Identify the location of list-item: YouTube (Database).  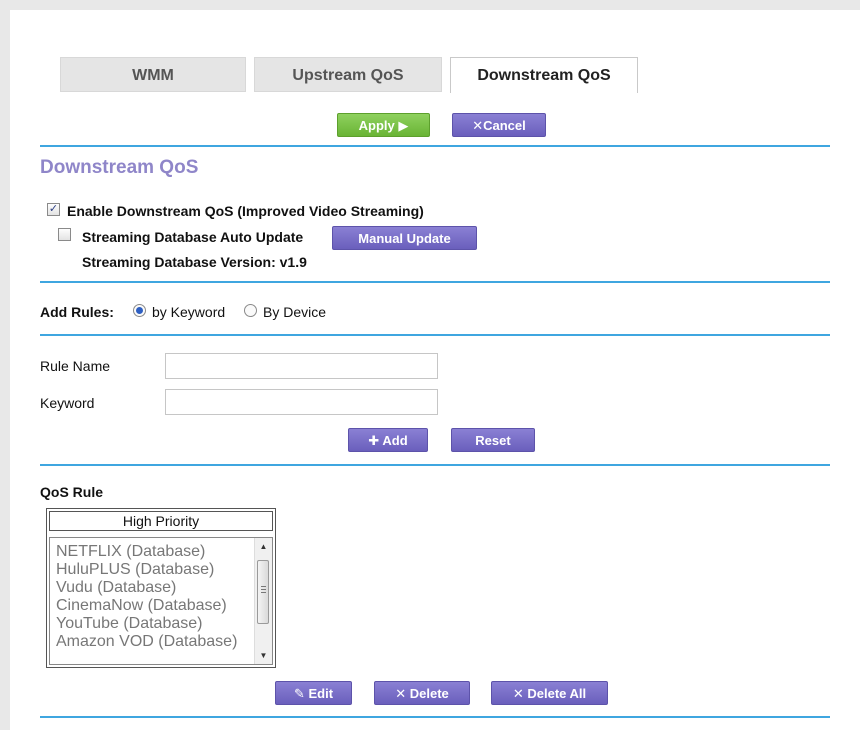
(153, 624).